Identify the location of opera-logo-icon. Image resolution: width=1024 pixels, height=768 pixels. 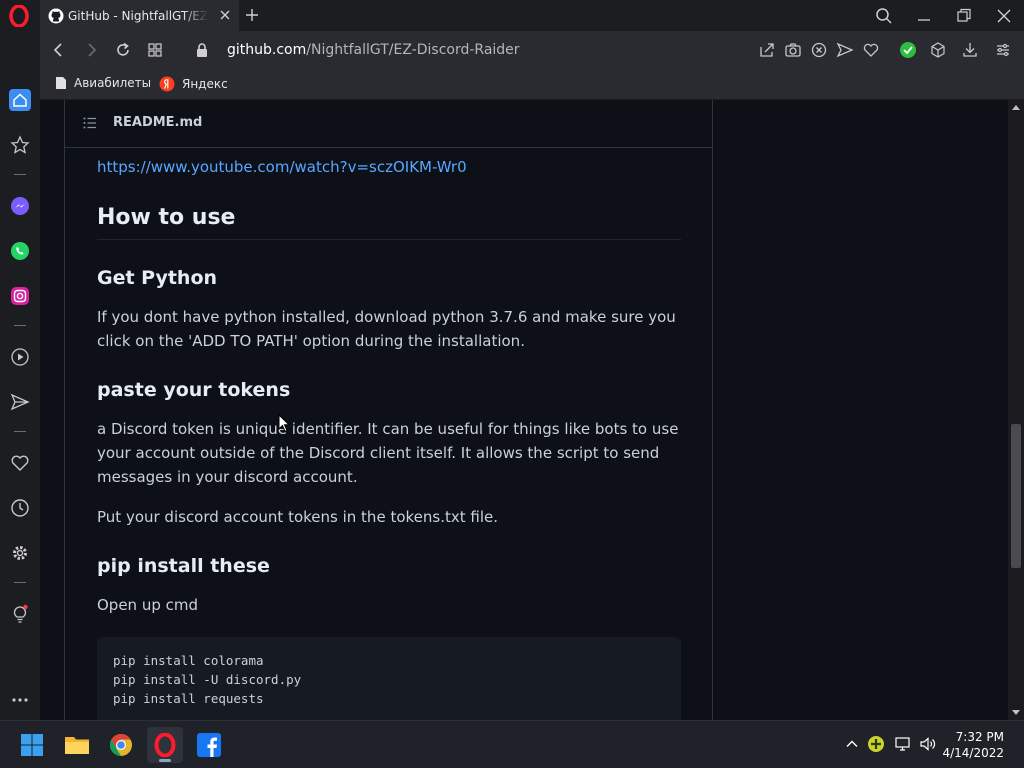
(19, 16).